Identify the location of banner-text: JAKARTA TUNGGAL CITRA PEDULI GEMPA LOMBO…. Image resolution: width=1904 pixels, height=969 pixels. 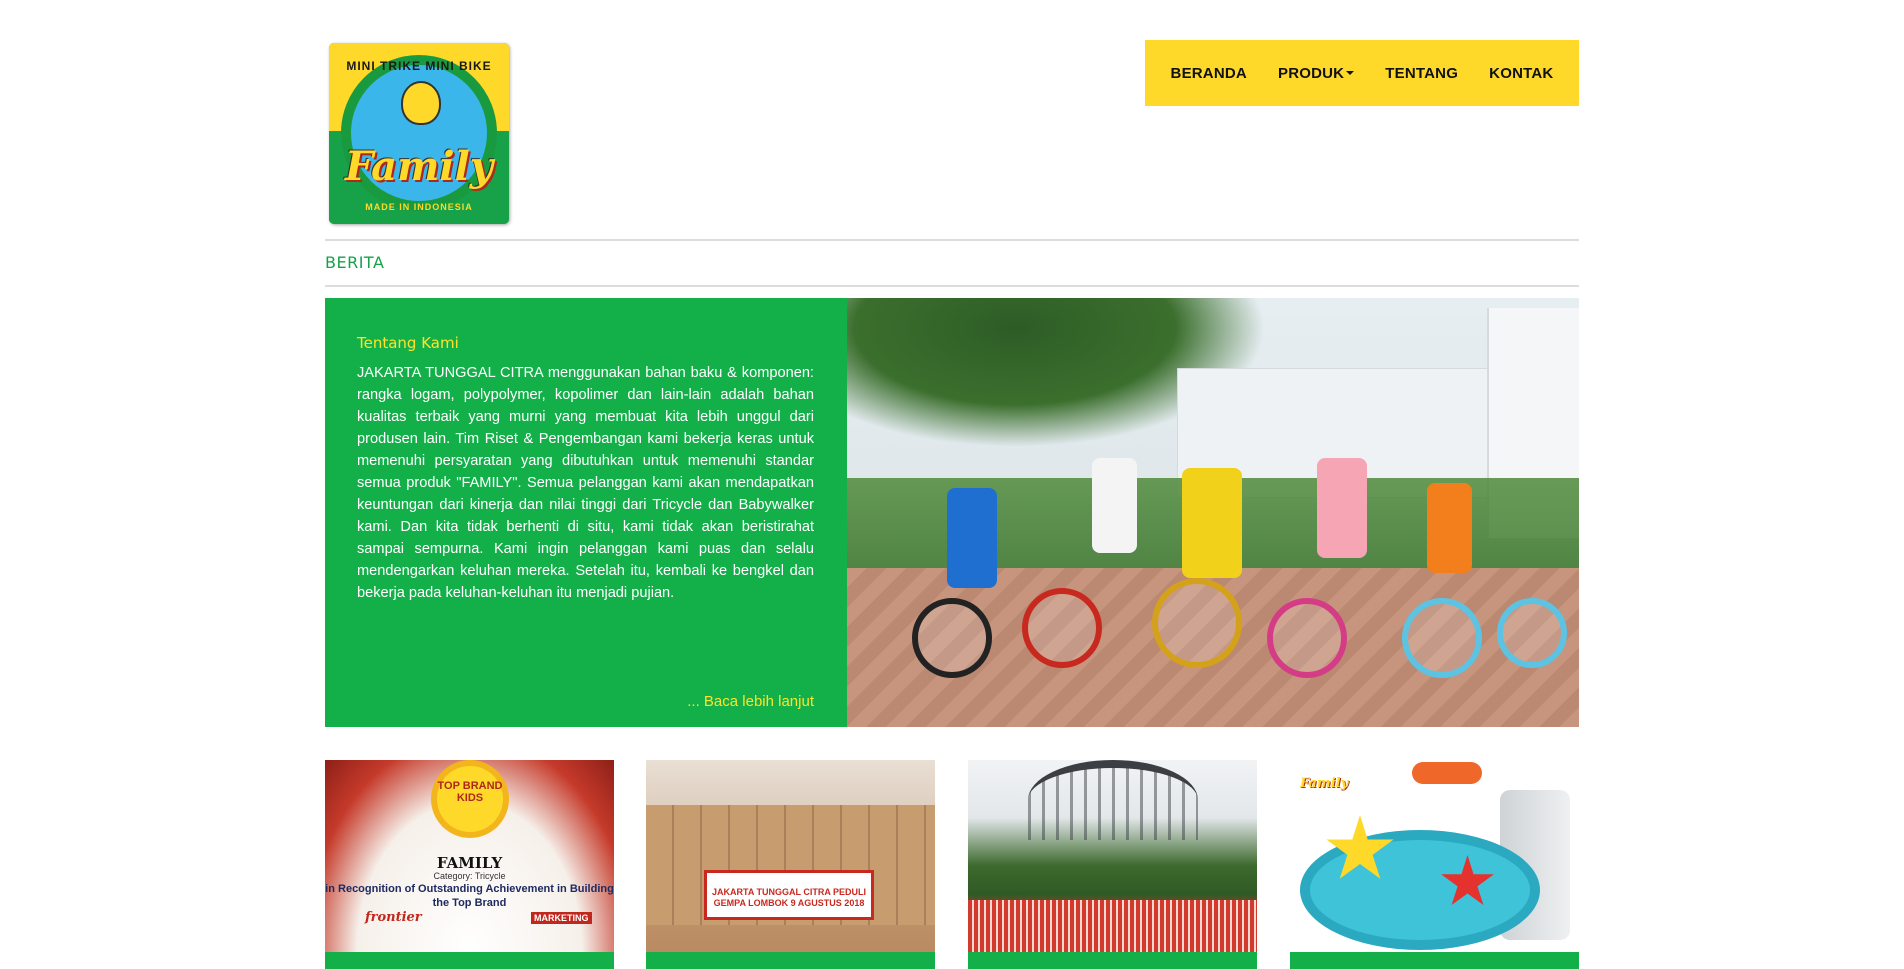
(789, 897).